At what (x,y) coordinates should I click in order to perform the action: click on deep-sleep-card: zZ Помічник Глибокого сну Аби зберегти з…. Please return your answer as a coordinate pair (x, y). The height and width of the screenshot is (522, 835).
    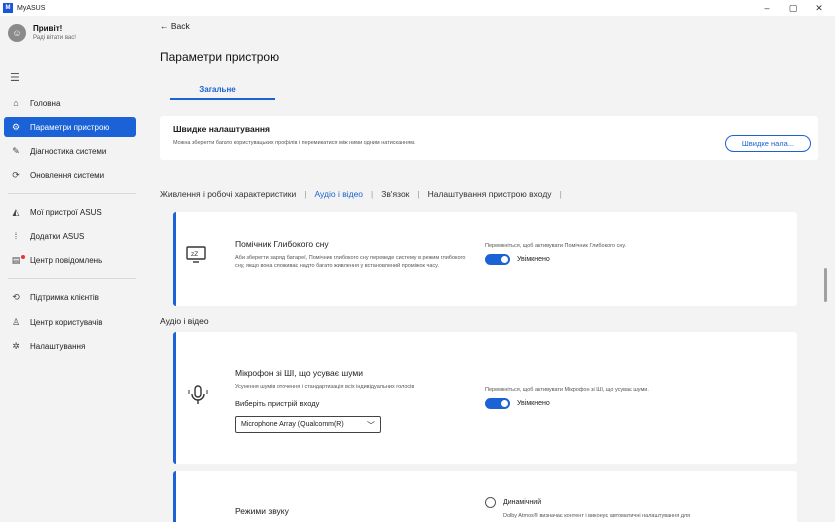
    Looking at the image, I should click on (485, 259).